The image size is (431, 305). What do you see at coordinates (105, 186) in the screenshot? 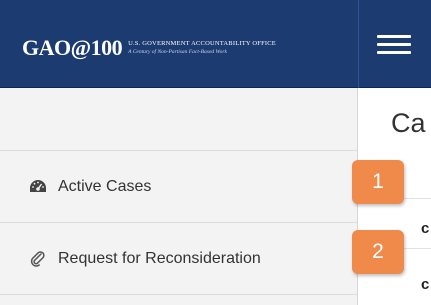
I see `sidebar-item-label: Active Cases` at bounding box center [105, 186].